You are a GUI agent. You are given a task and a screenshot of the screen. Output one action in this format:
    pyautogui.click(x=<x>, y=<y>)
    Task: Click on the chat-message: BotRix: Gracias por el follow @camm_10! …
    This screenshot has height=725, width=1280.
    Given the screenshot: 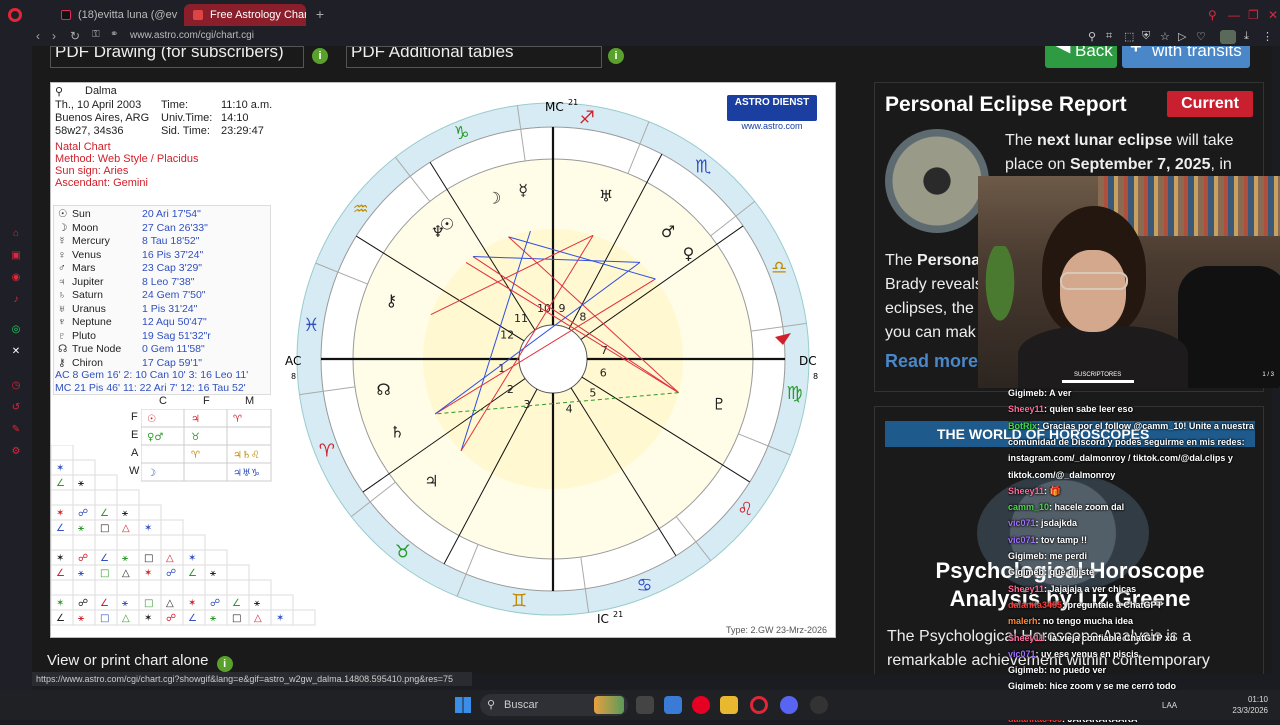 What is the action you would take?
    pyautogui.click(x=1144, y=426)
    